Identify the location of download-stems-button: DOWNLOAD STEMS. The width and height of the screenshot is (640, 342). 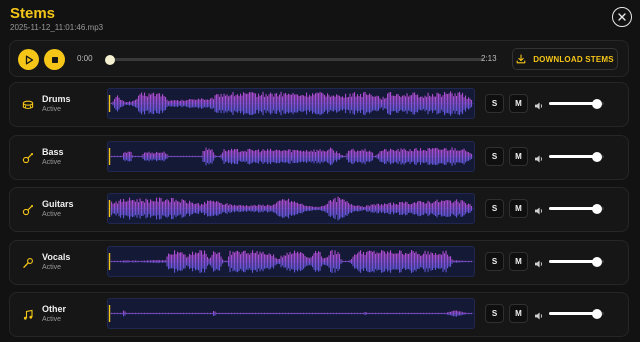
(565, 59).